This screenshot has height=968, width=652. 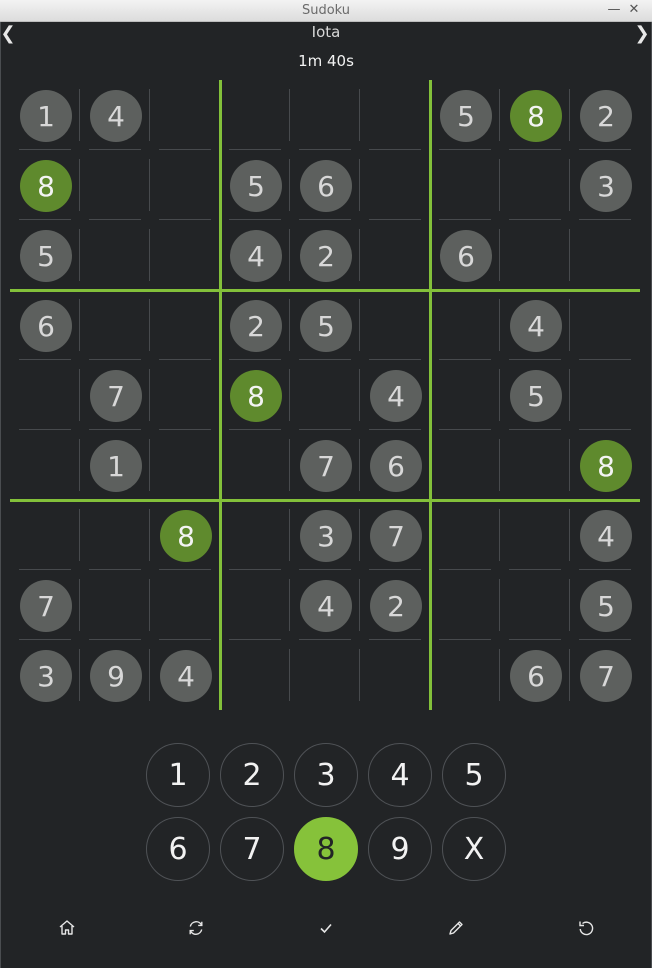 What do you see at coordinates (178, 775) in the screenshot?
I see `number-key-1: 1` at bounding box center [178, 775].